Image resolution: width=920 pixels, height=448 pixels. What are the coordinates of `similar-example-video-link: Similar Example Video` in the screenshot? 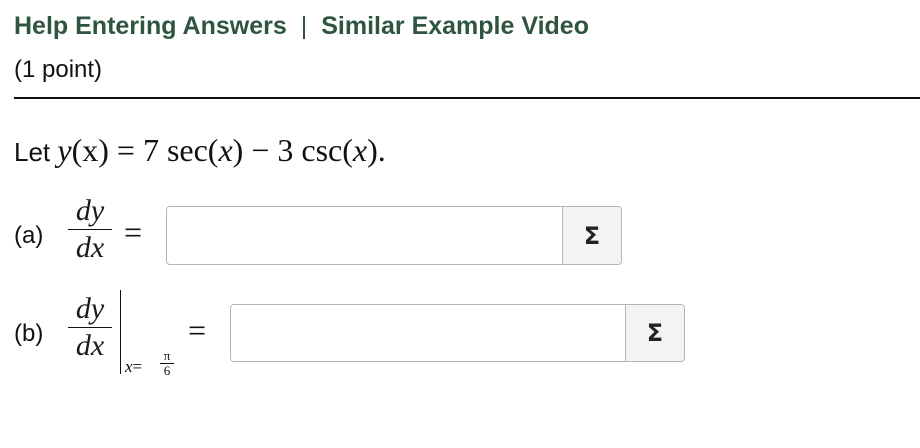 It's located at (455, 26).